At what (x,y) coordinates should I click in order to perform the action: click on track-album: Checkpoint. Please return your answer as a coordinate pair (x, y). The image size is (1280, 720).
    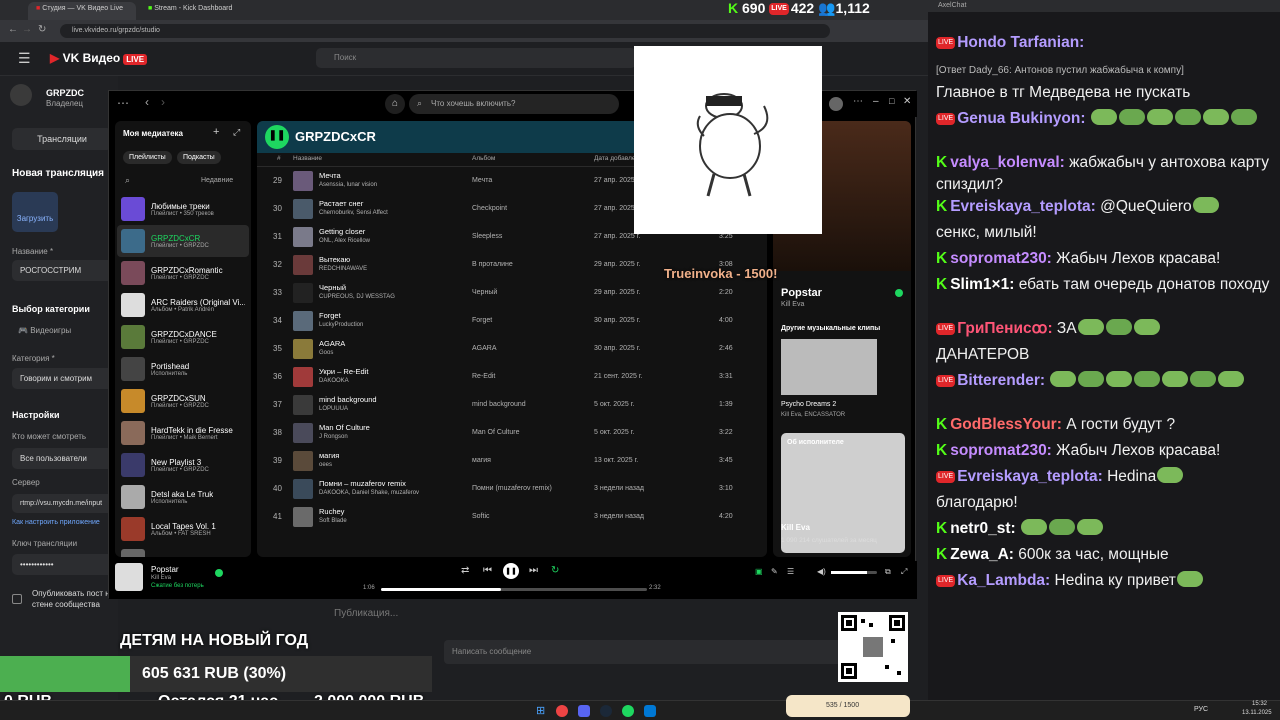
    Looking at the image, I should click on (489, 208).